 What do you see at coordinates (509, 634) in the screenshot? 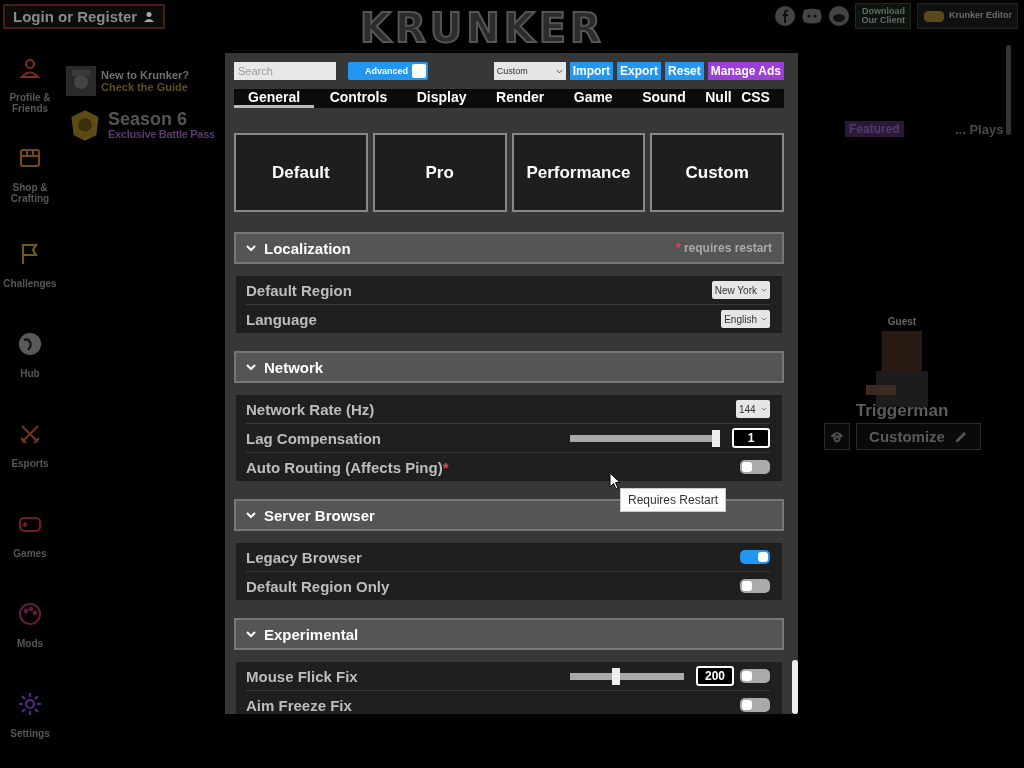
I see `section-header: Experimental` at bounding box center [509, 634].